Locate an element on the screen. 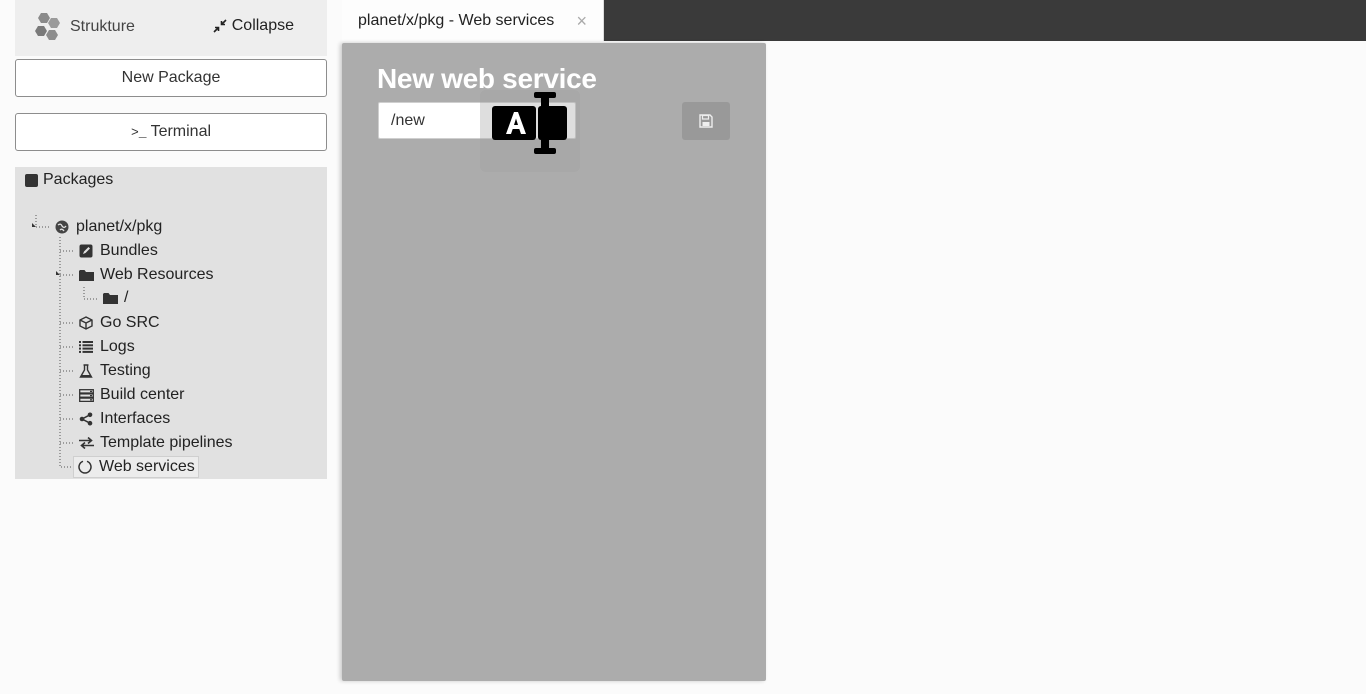  collapse-button: Collapse is located at coordinates (253, 26).